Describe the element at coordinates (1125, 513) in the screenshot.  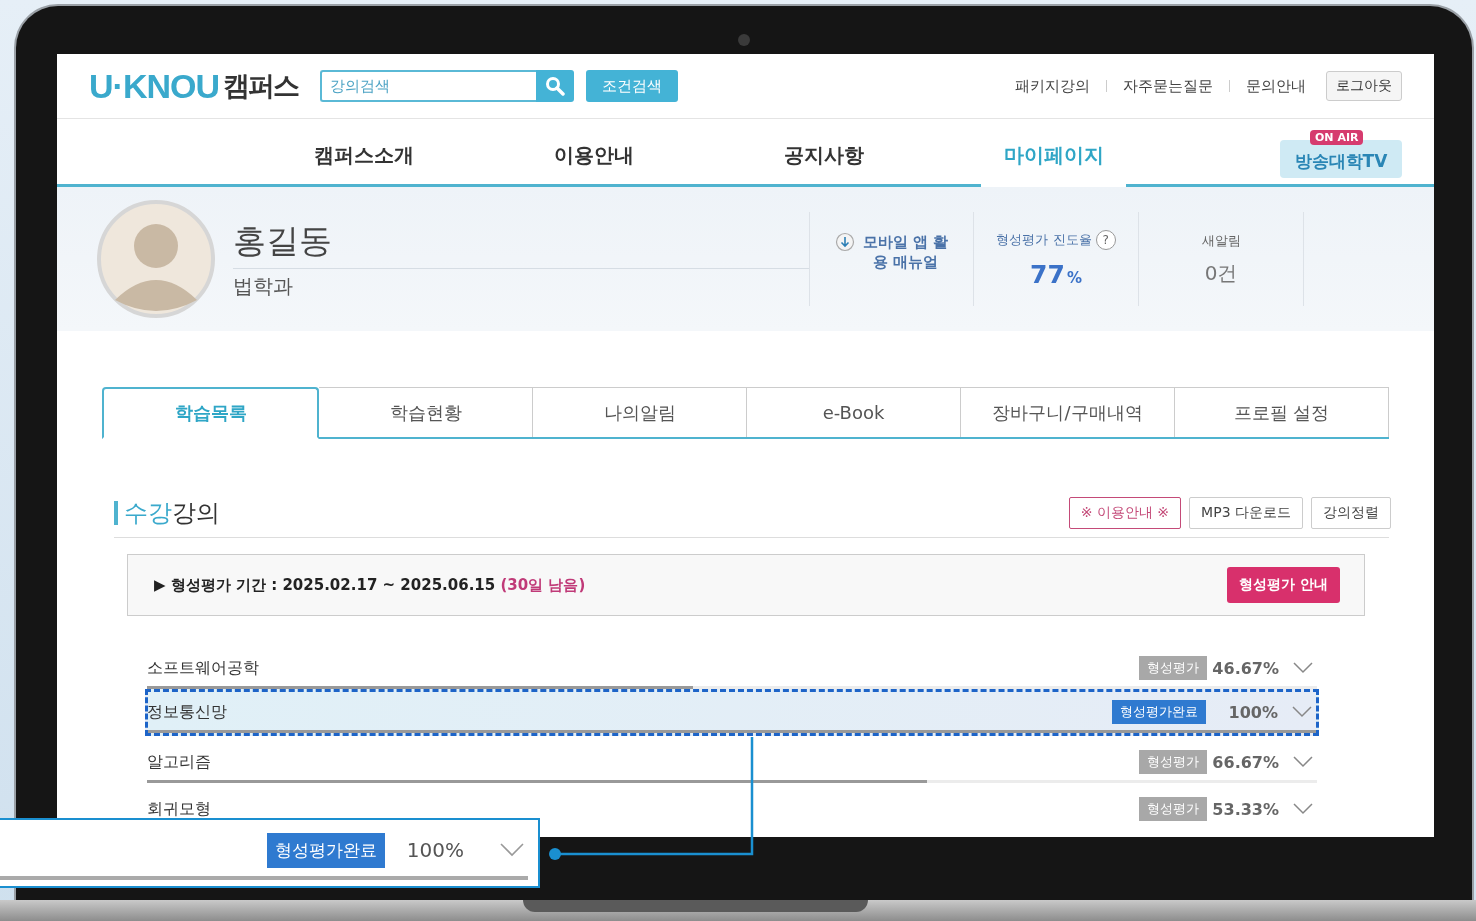
I see `section-button: ※ 이용안내 ※` at that location.